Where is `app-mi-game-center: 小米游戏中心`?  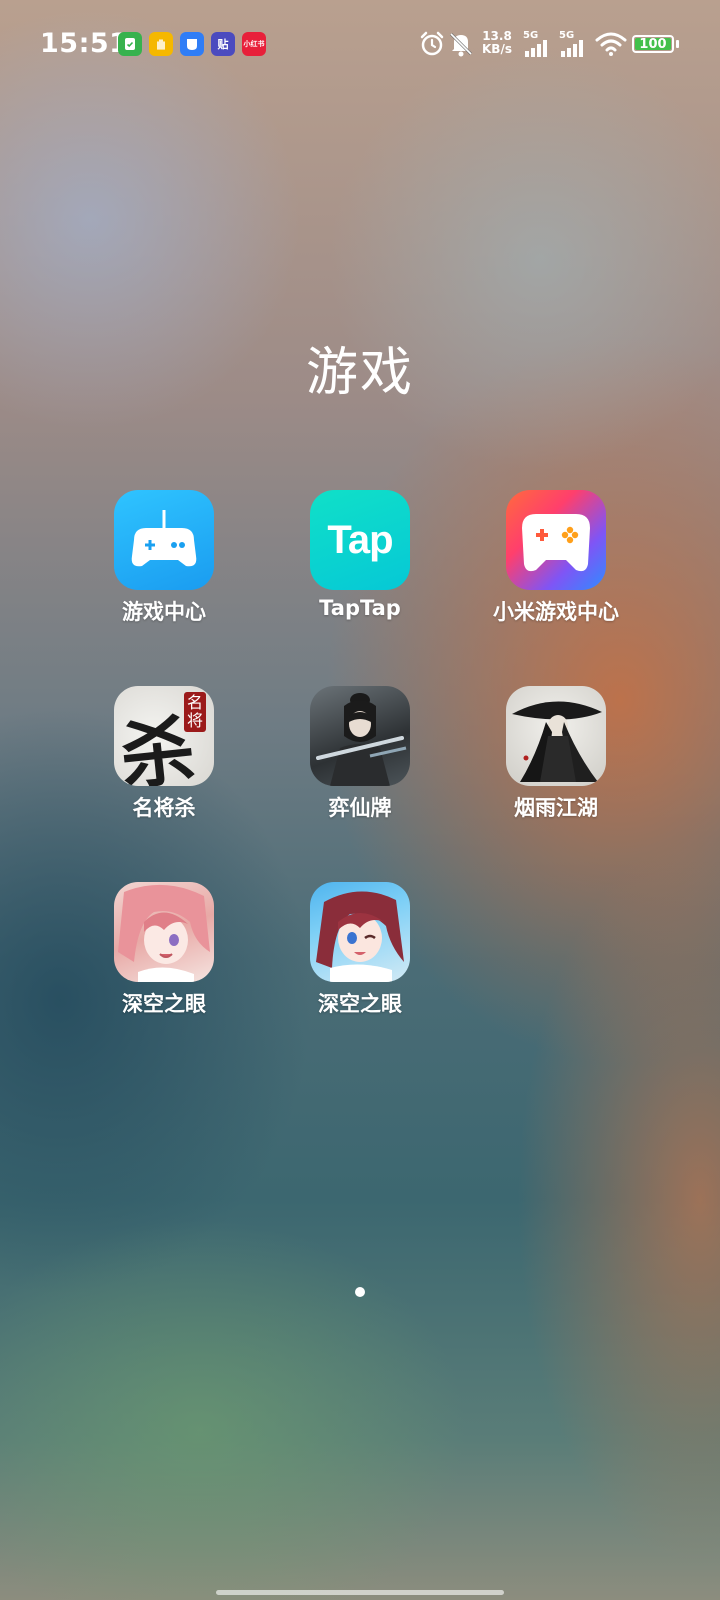 app-mi-game-center: 小米游戏中心 is located at coordinates (556, 558).